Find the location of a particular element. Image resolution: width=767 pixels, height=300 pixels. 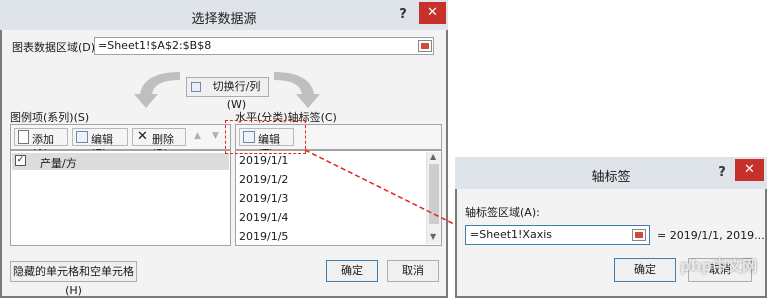

watermark: php中文网 is located at coordinates (719, 266).